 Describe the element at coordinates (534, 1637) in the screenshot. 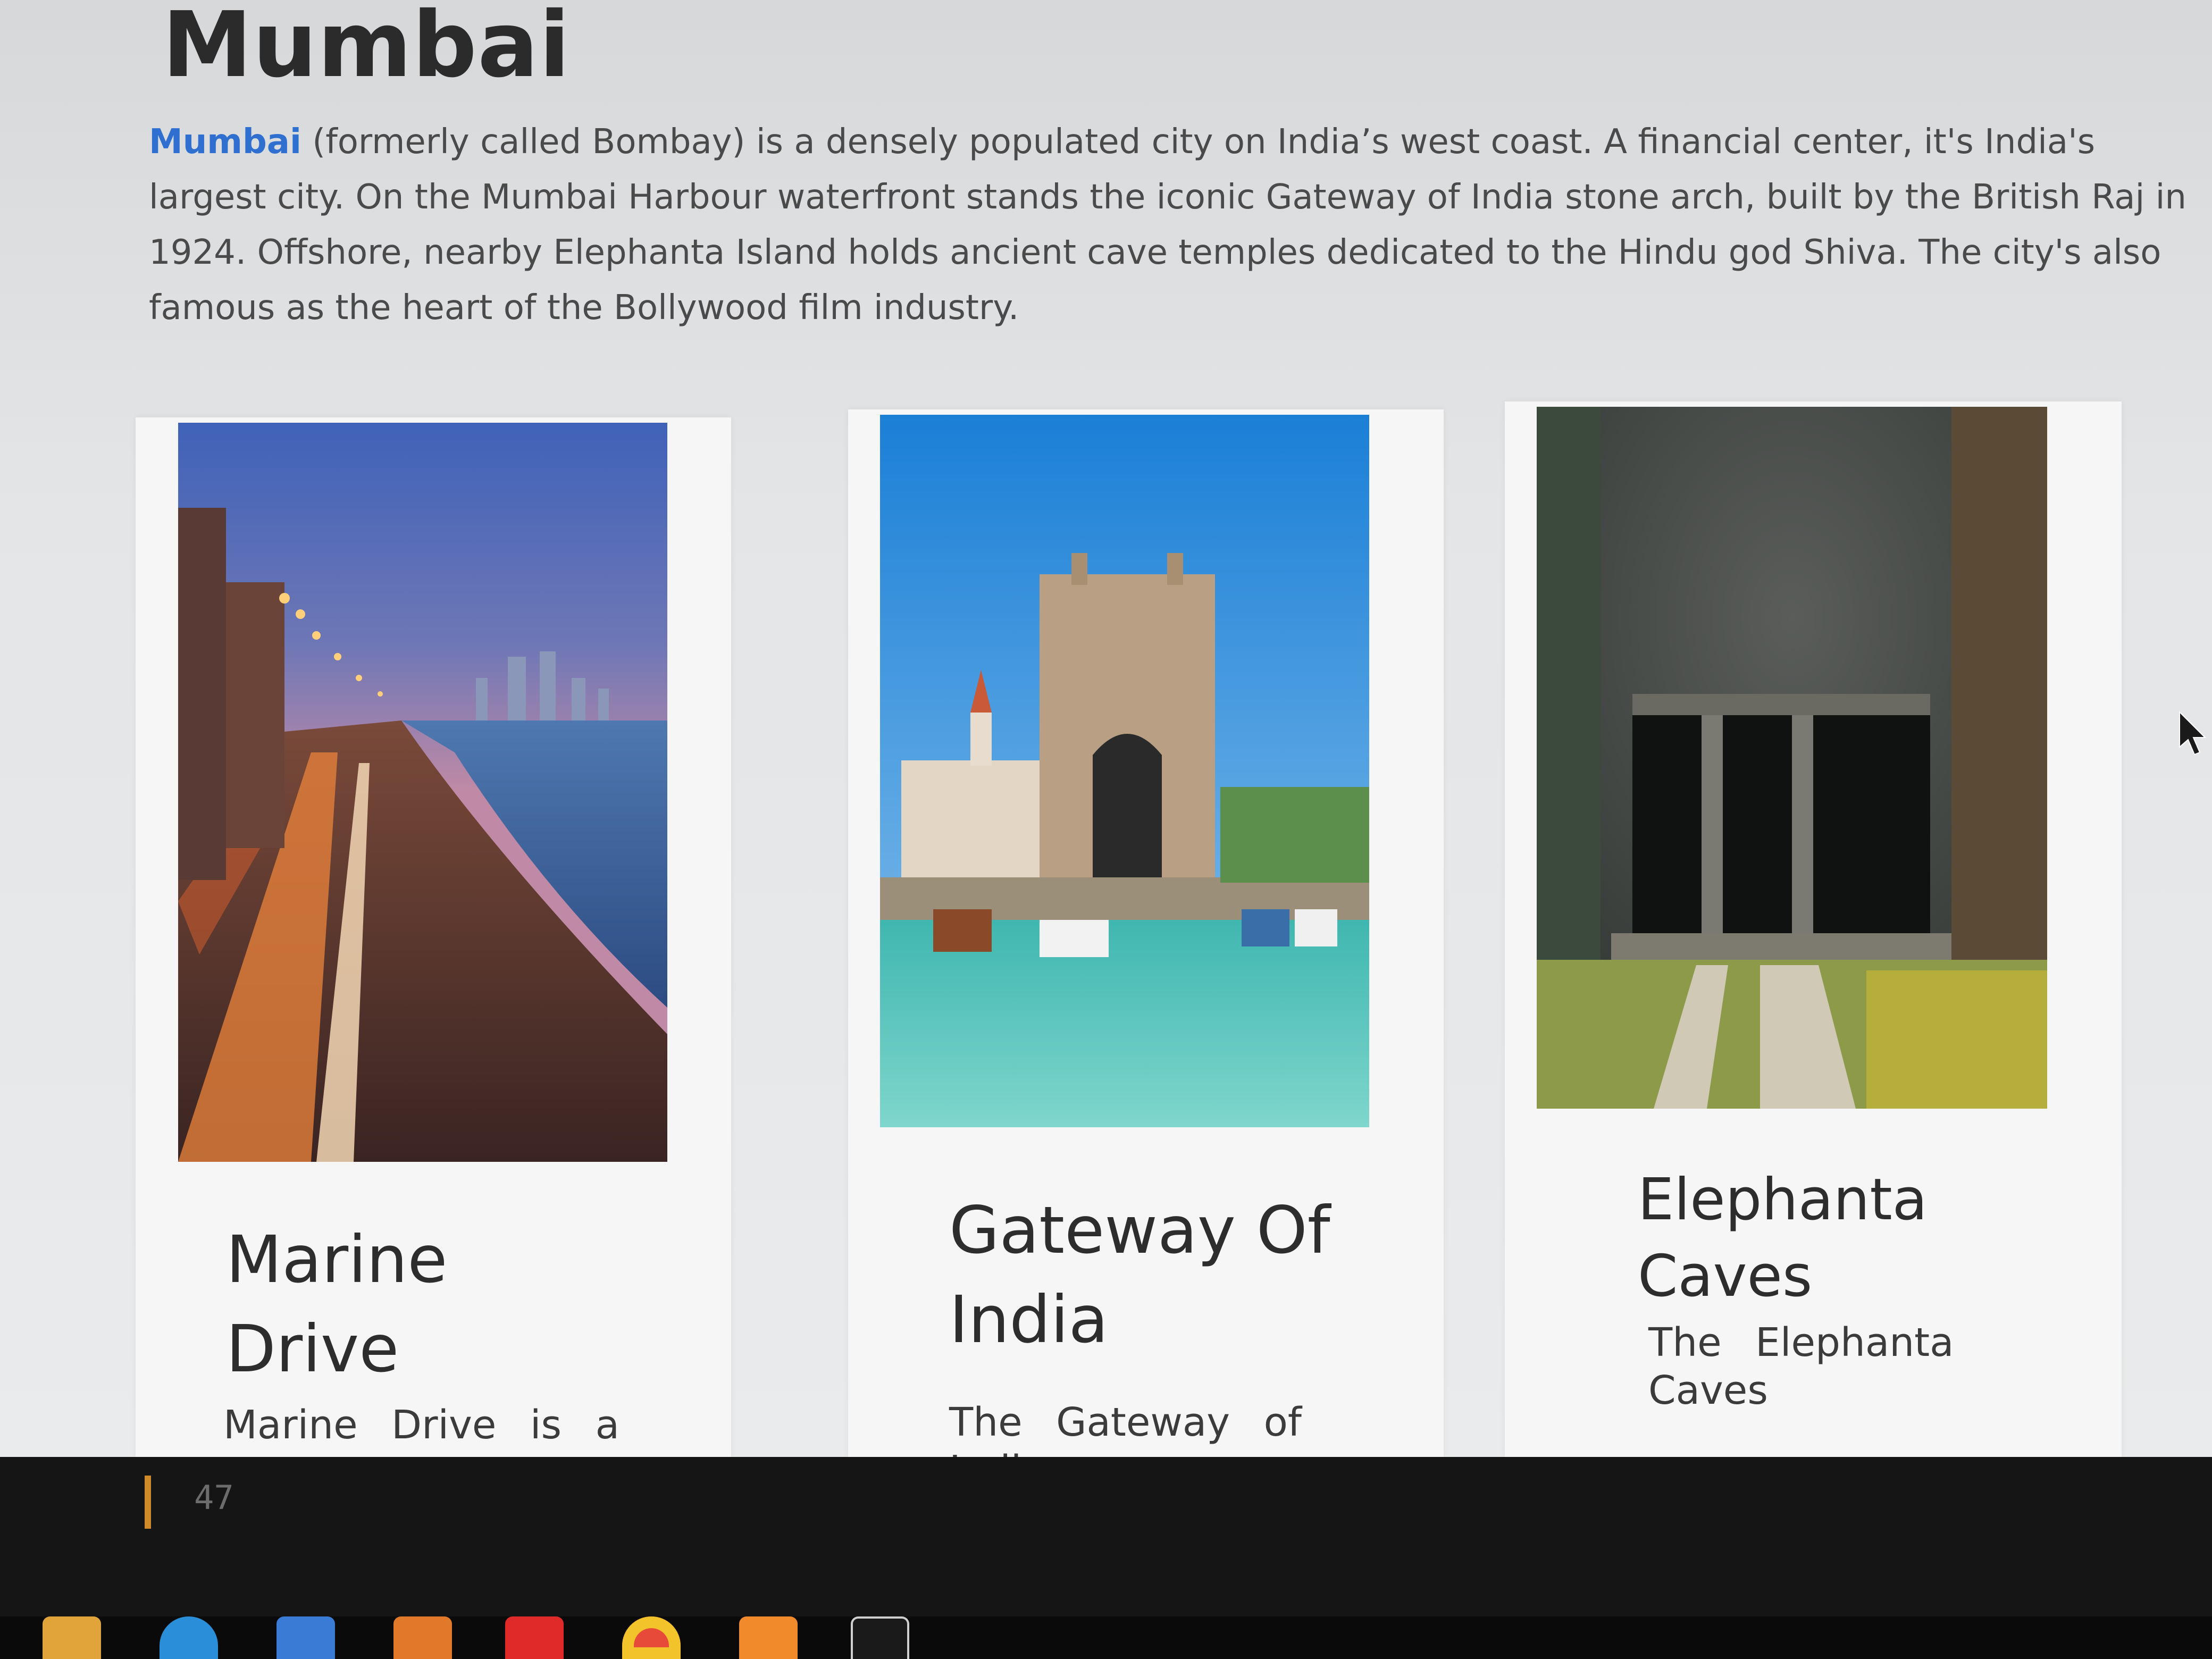

I see `youtube-icon` at that location.